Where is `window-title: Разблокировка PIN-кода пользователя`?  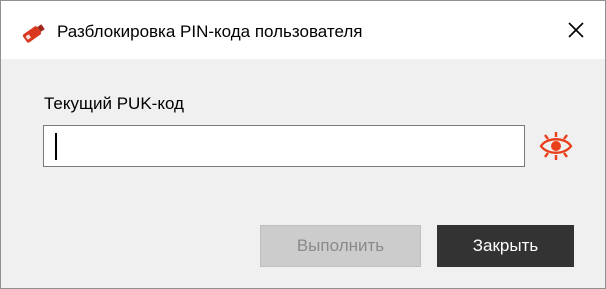
window-title: Разблокировка PIN-кода пользователя is located at coordinates (210, 31).